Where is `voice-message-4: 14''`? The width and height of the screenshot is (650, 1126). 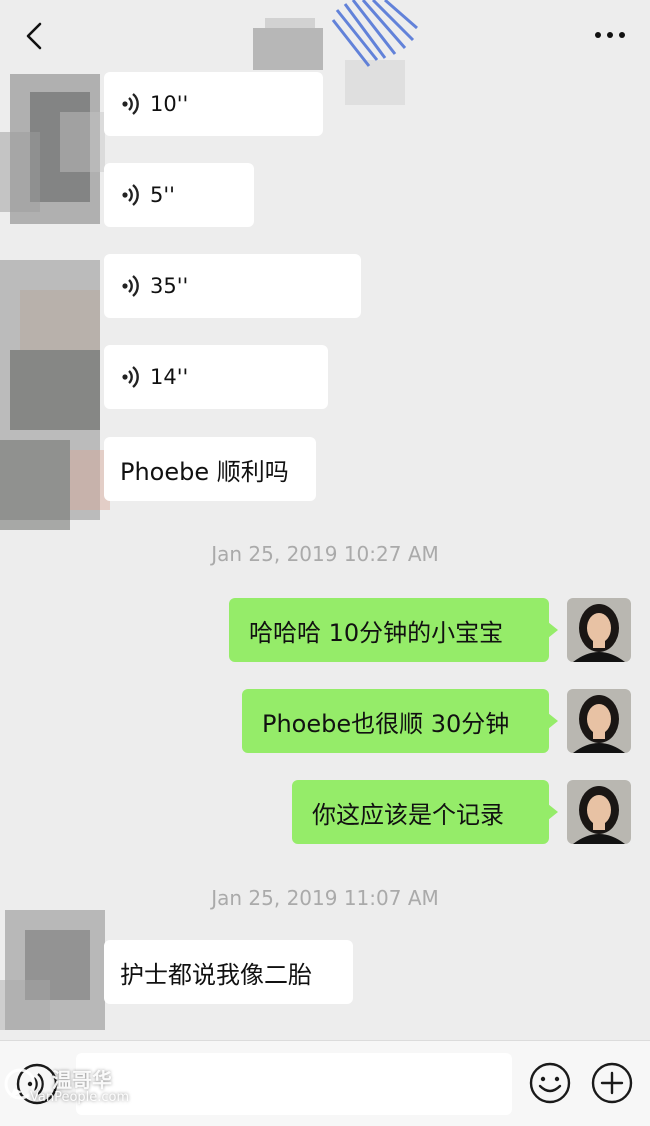 voice-message-4: 14'' is located at coordinates (216, 377).